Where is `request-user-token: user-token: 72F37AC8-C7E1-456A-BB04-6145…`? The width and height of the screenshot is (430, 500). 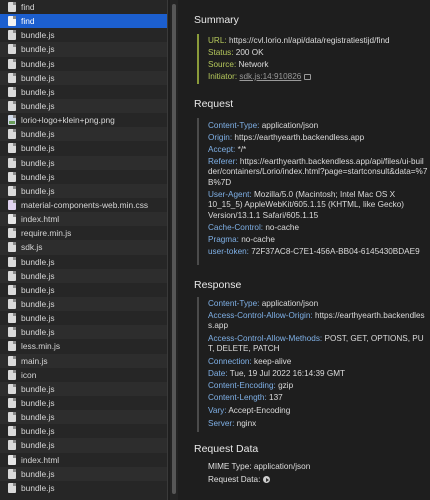
request-user-token: user-token: 72F37AC8-C7E1-456A-BB04-6145… is located at coordinates (318, 252).